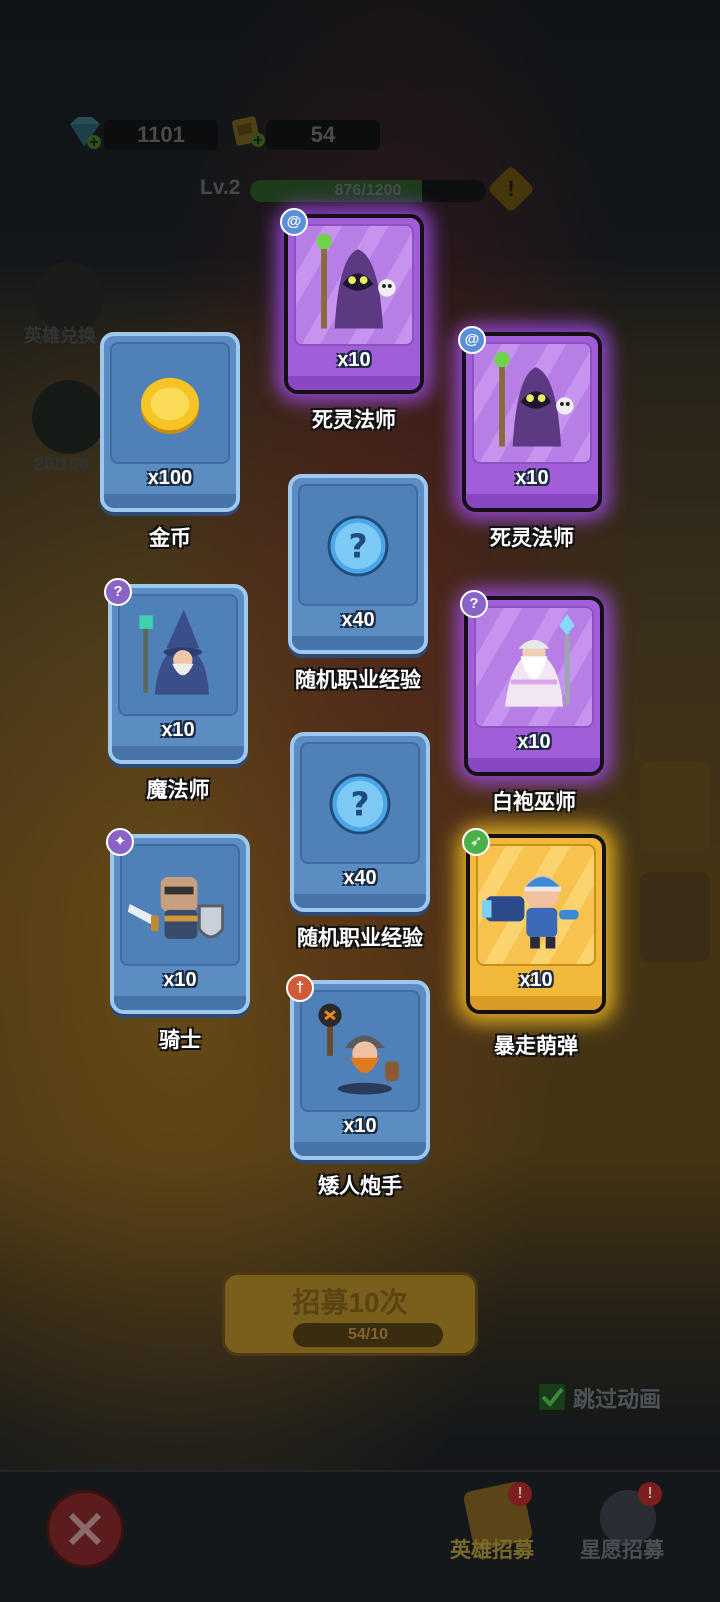 This screenshot has height=1602, width=720. I want to click on reward-card: x10 ✦, so click(178, 921).